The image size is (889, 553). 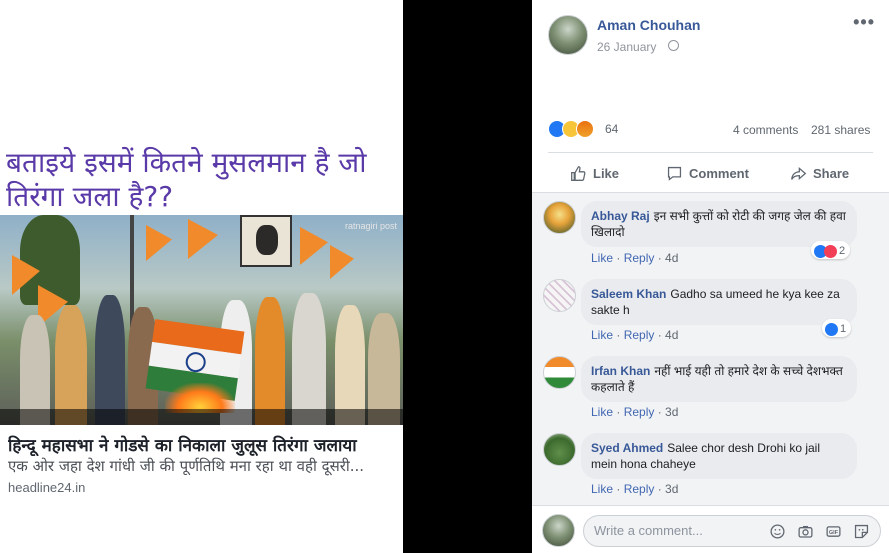 I want to click on angry-reaction-icon, so click(x=585, y=129).